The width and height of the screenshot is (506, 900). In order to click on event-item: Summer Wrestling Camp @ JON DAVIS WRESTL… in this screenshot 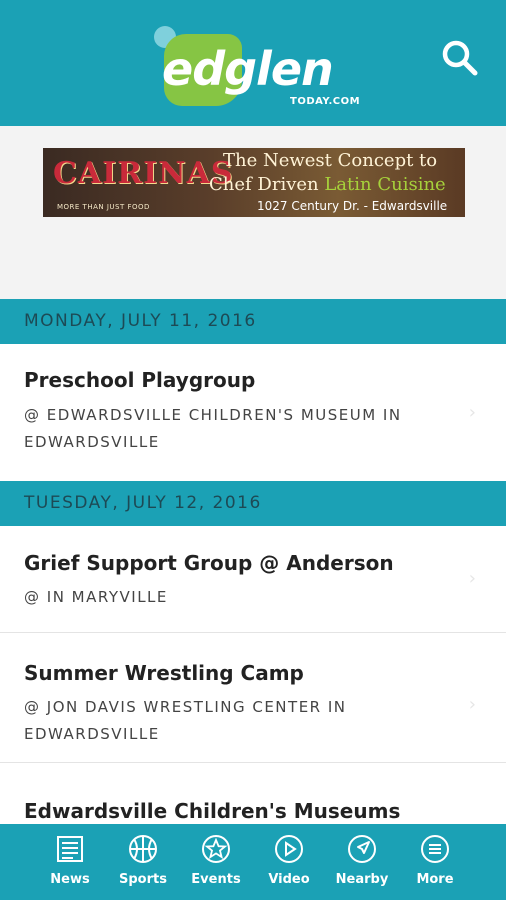, I will do `click(253, 697)`.